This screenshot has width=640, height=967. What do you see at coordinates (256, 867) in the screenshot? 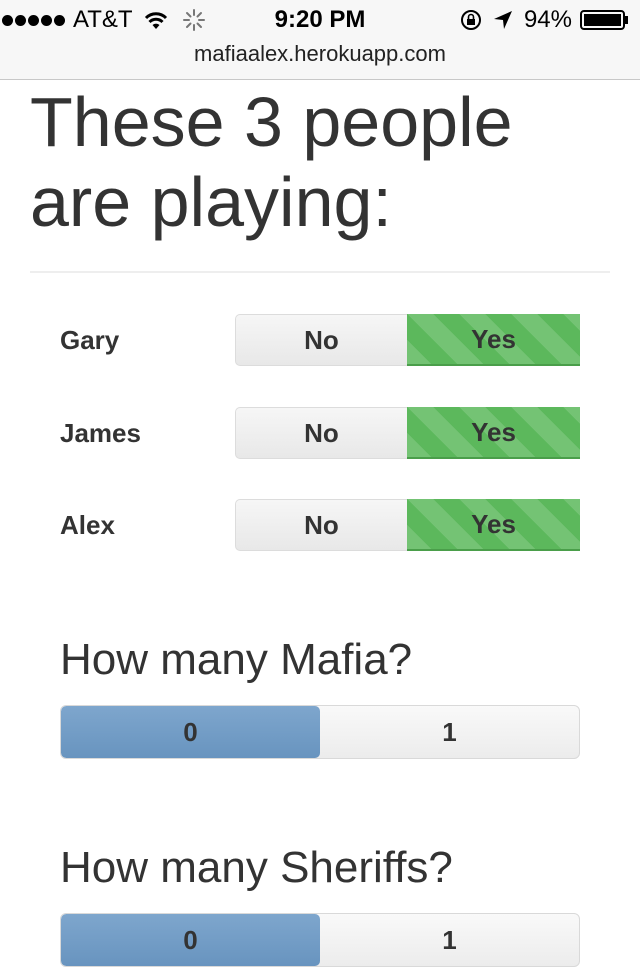
I see `sheriffs-heading: How many Sheriffs?` at bounding box center [256, 867].